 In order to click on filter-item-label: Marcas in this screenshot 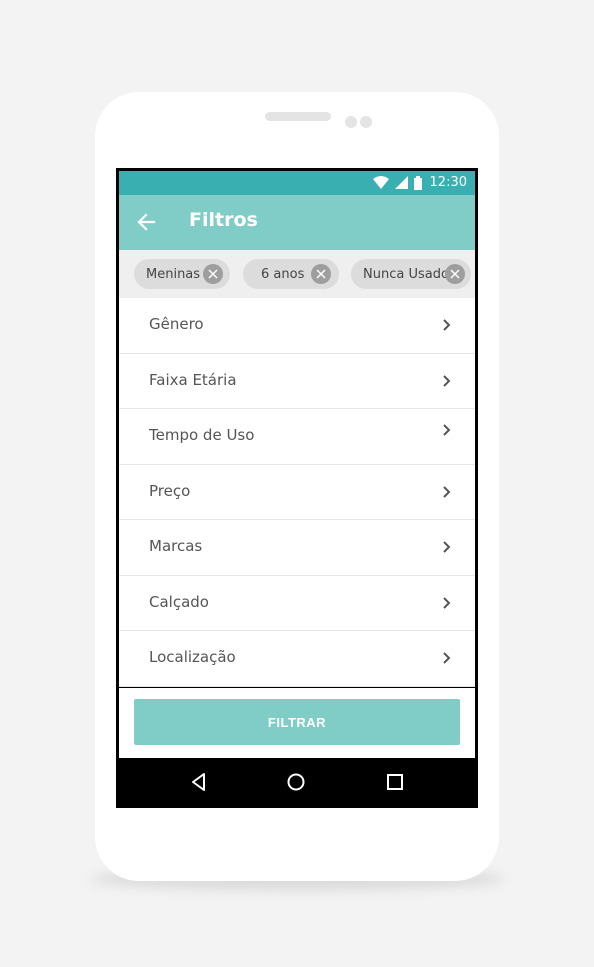, I will do `click(176, 546)`.